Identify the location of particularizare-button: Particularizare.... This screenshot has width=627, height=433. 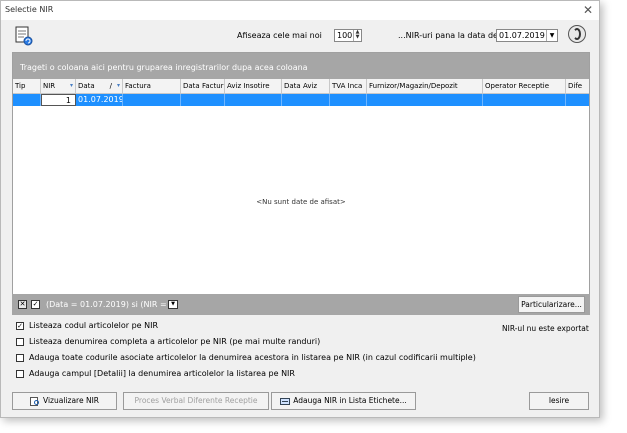
(551, 304).